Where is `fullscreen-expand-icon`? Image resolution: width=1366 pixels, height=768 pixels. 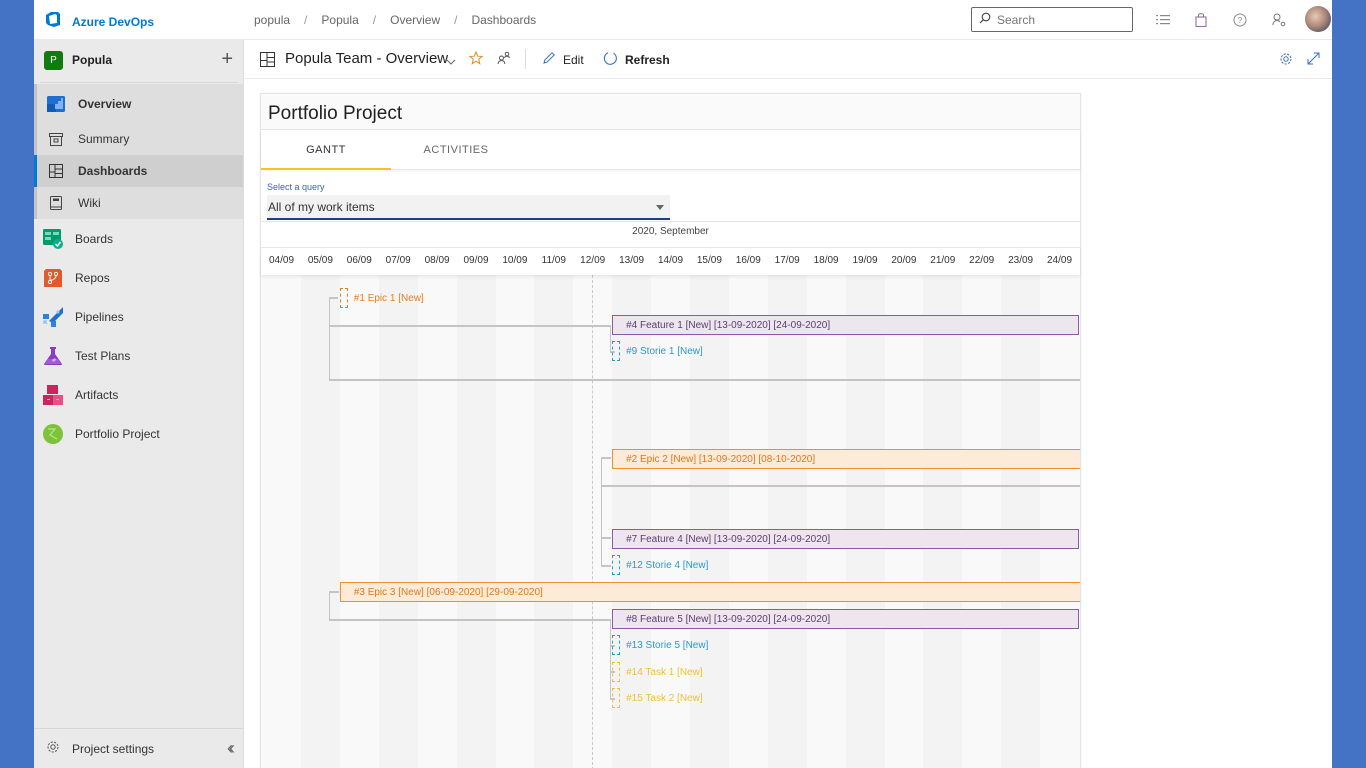 fullscreen-expand-icon is located at coordinates (1313, 61).